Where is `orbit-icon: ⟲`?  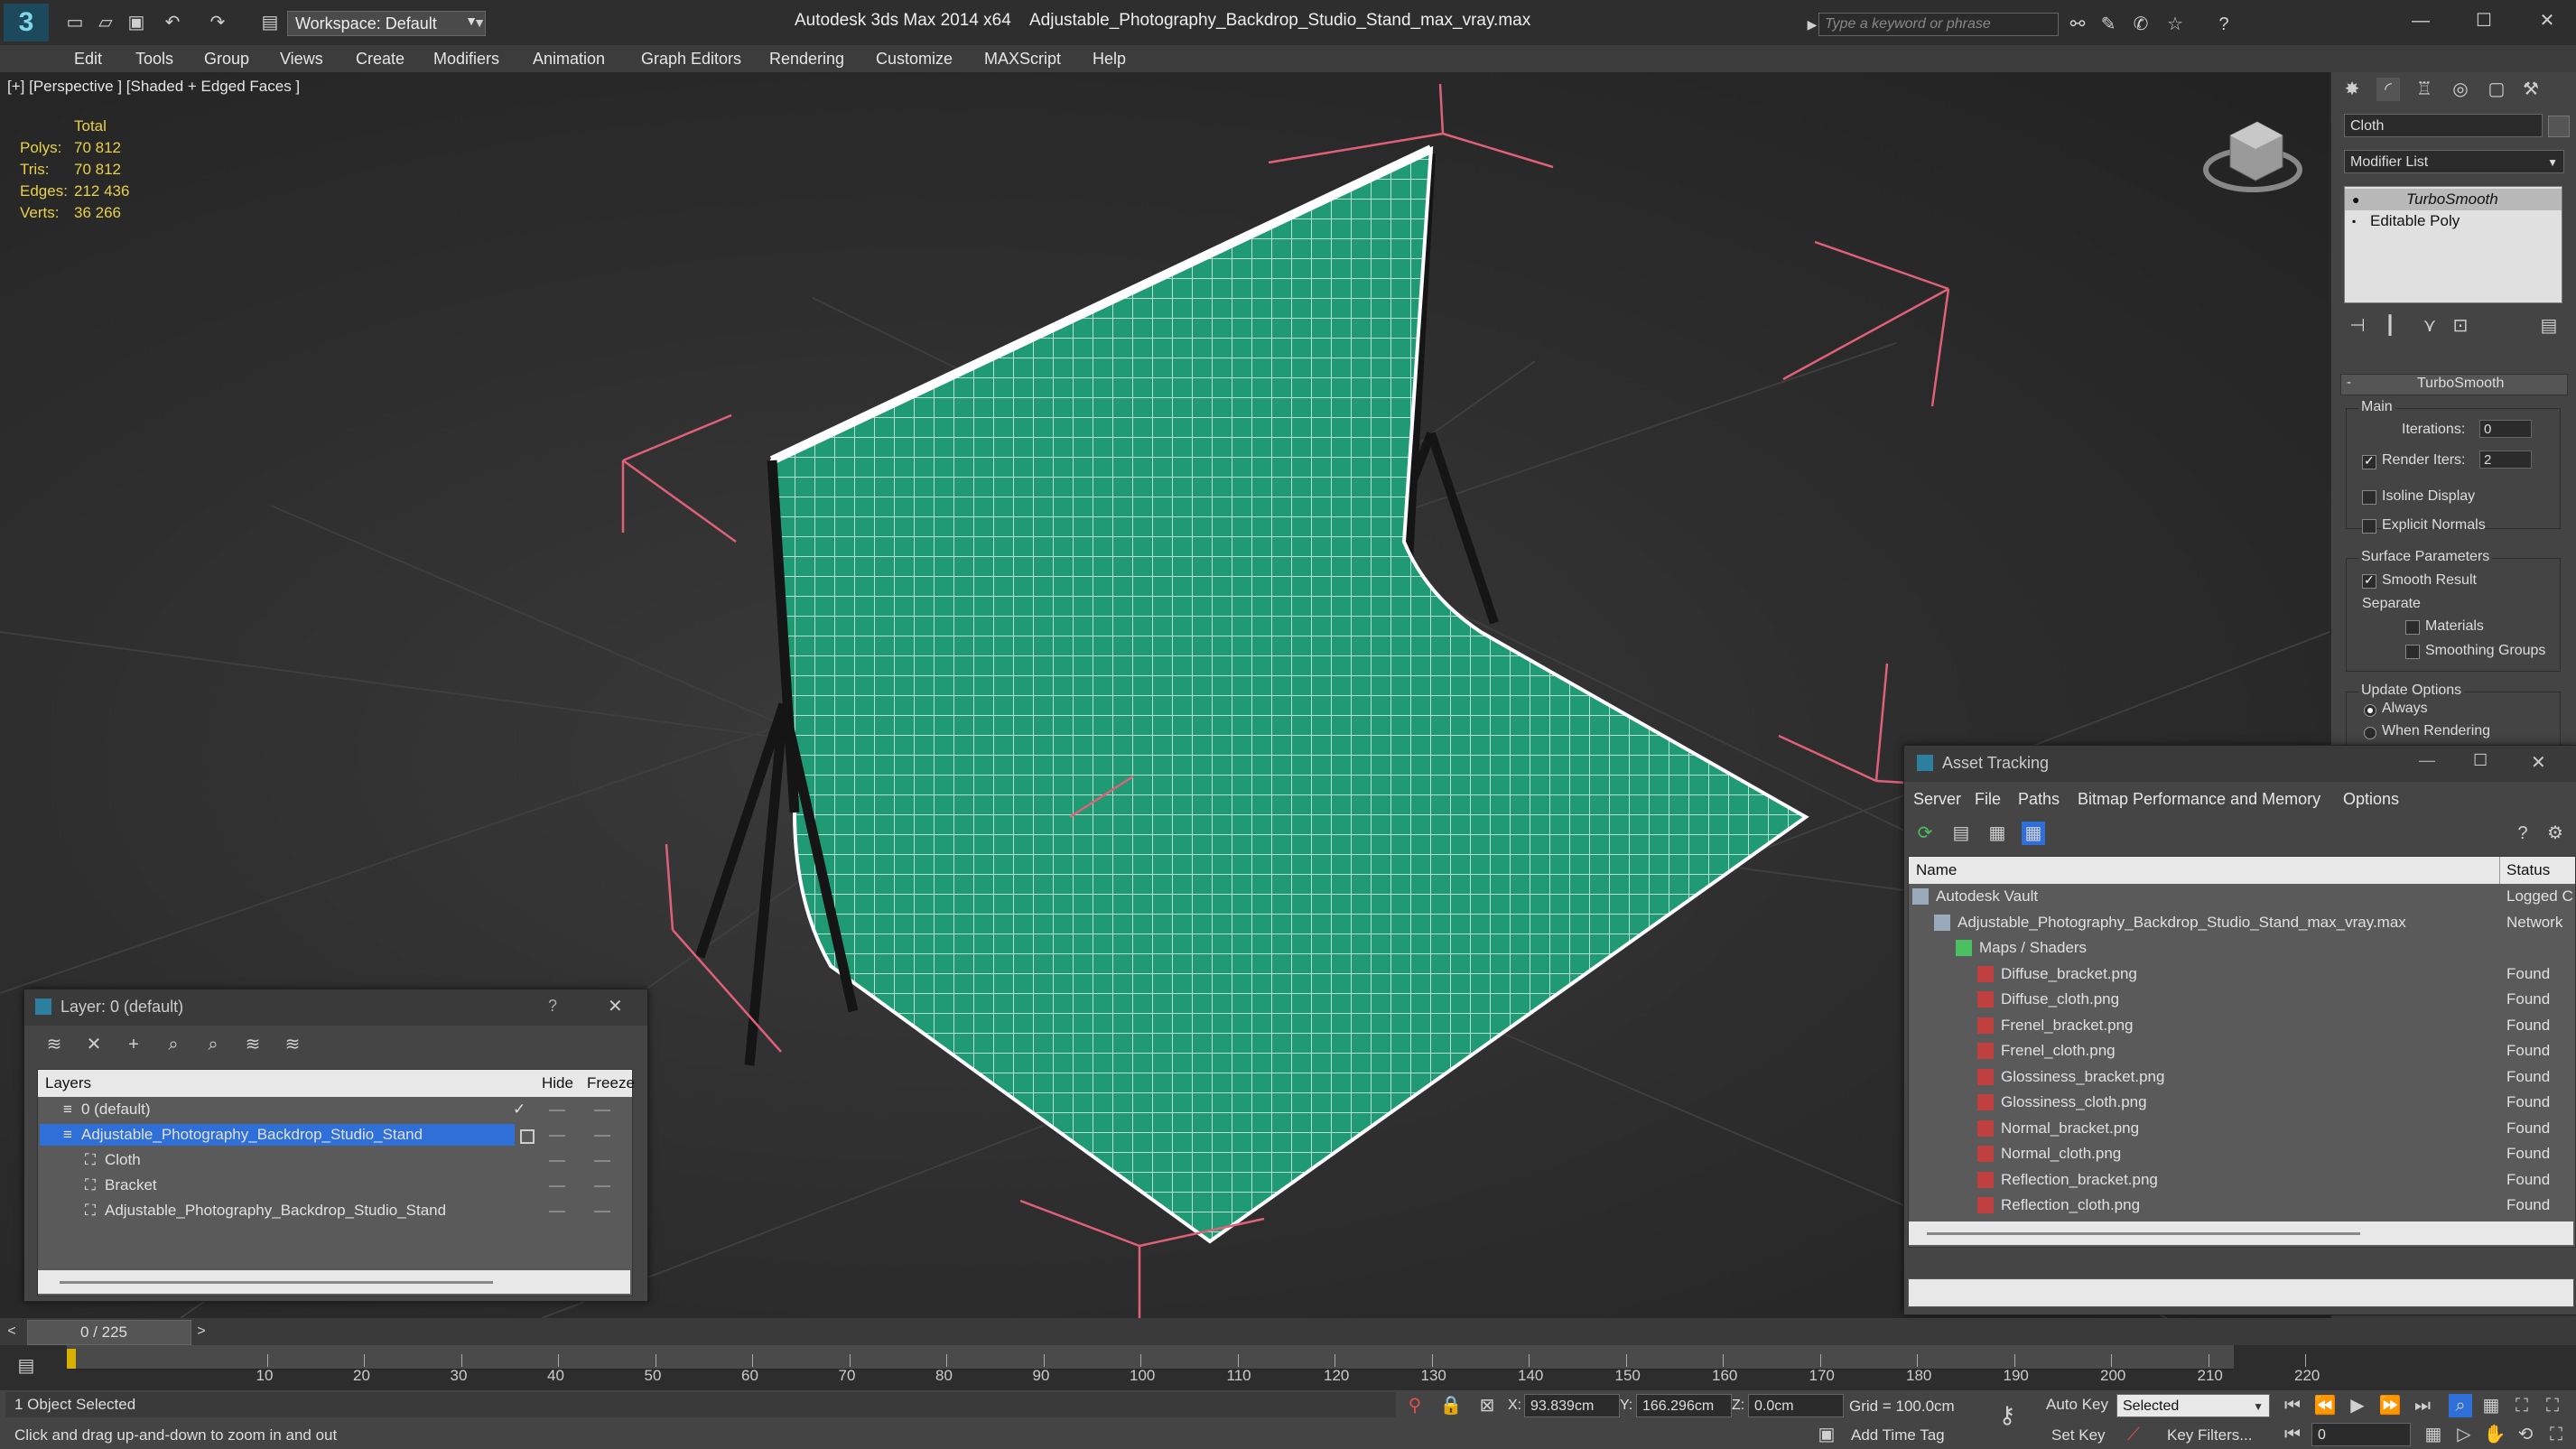 orbit-icon: ⟲ is located at coordinates (2525, 1434).